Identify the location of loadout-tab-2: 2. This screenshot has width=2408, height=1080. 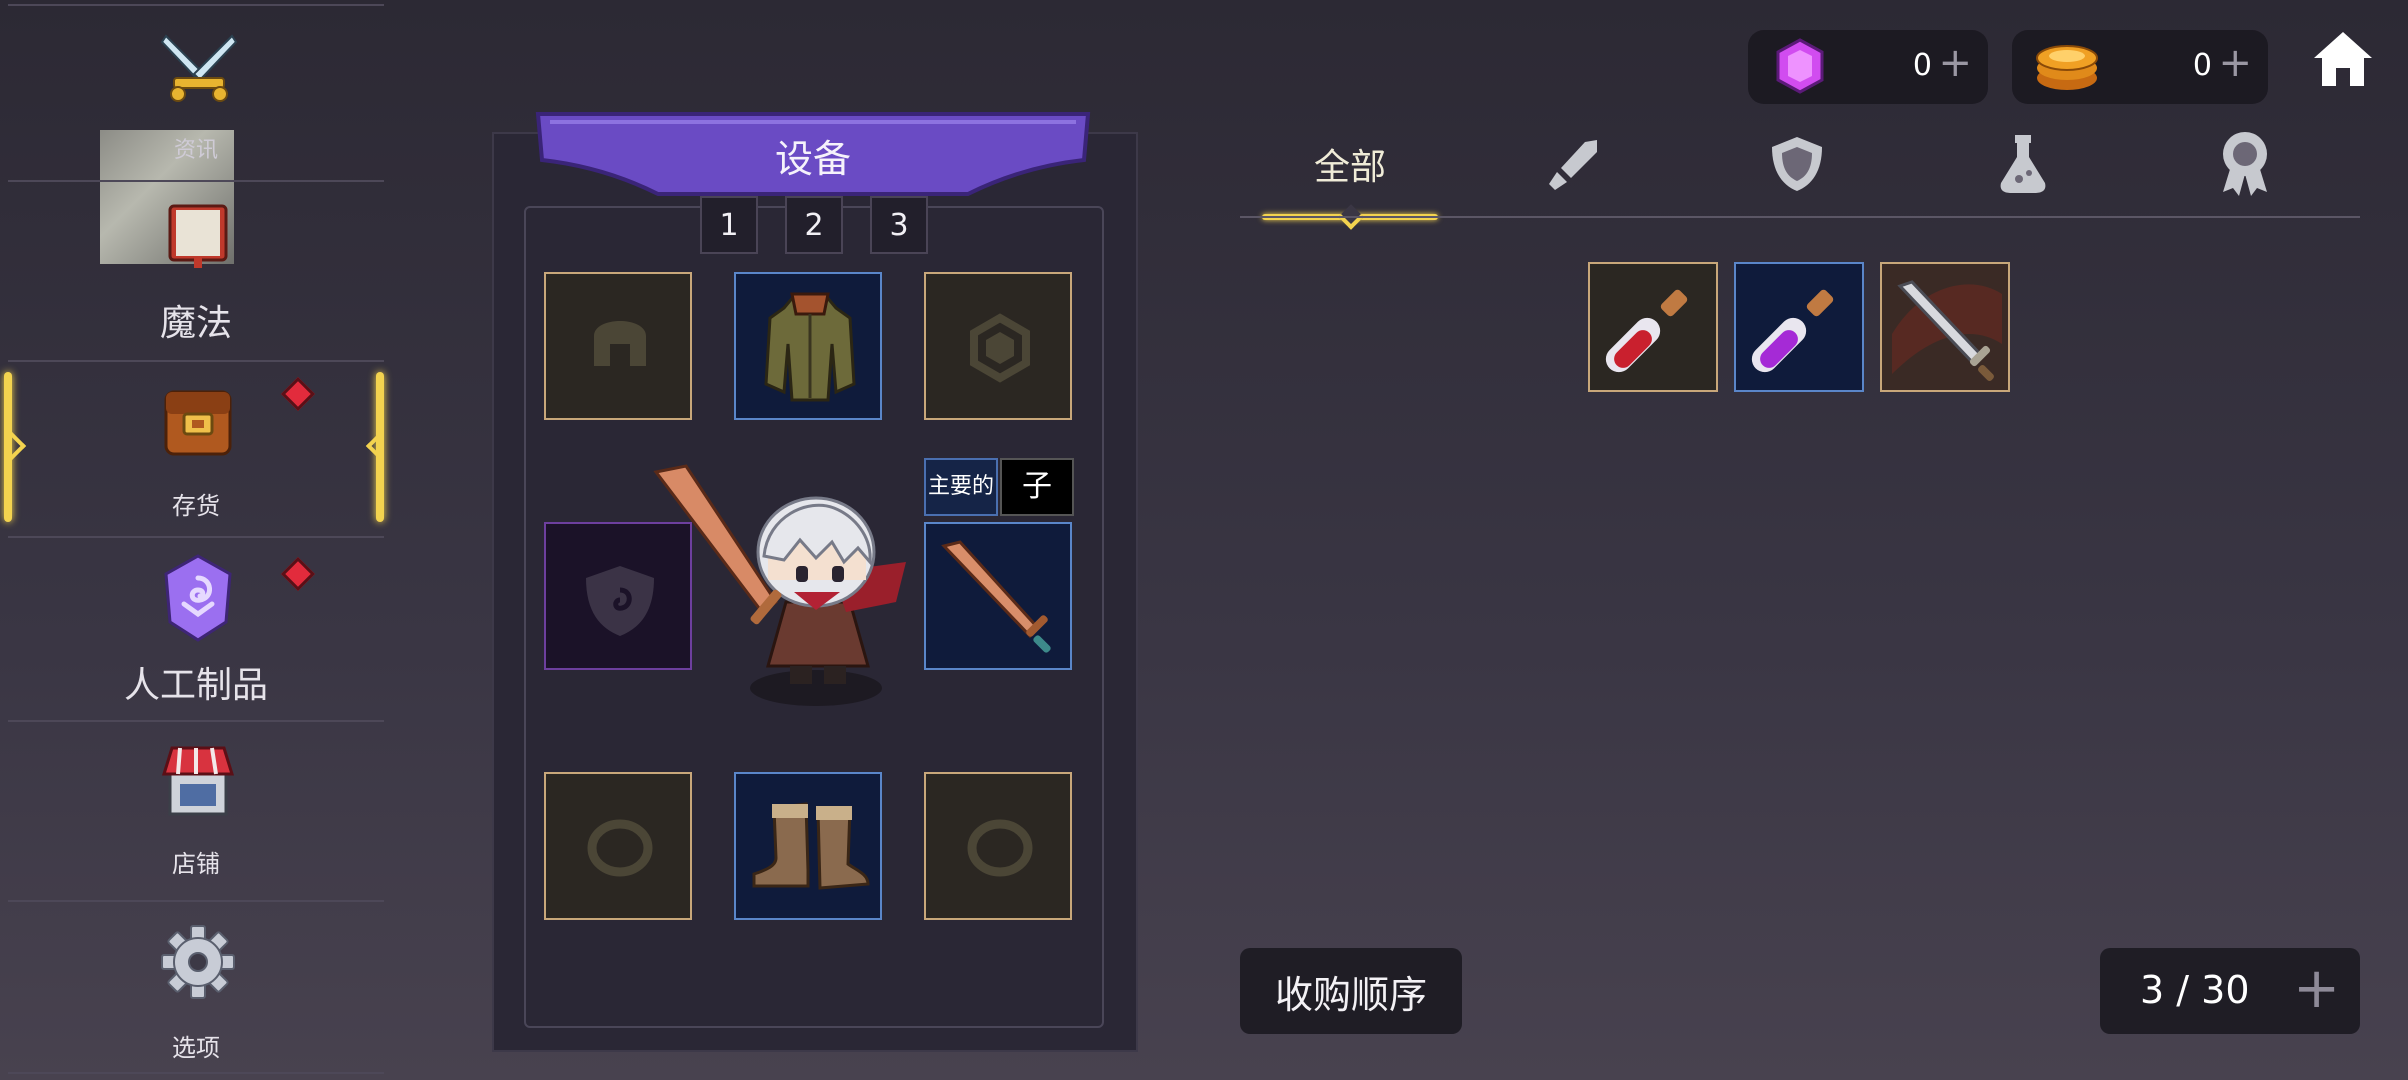
(814, 225).